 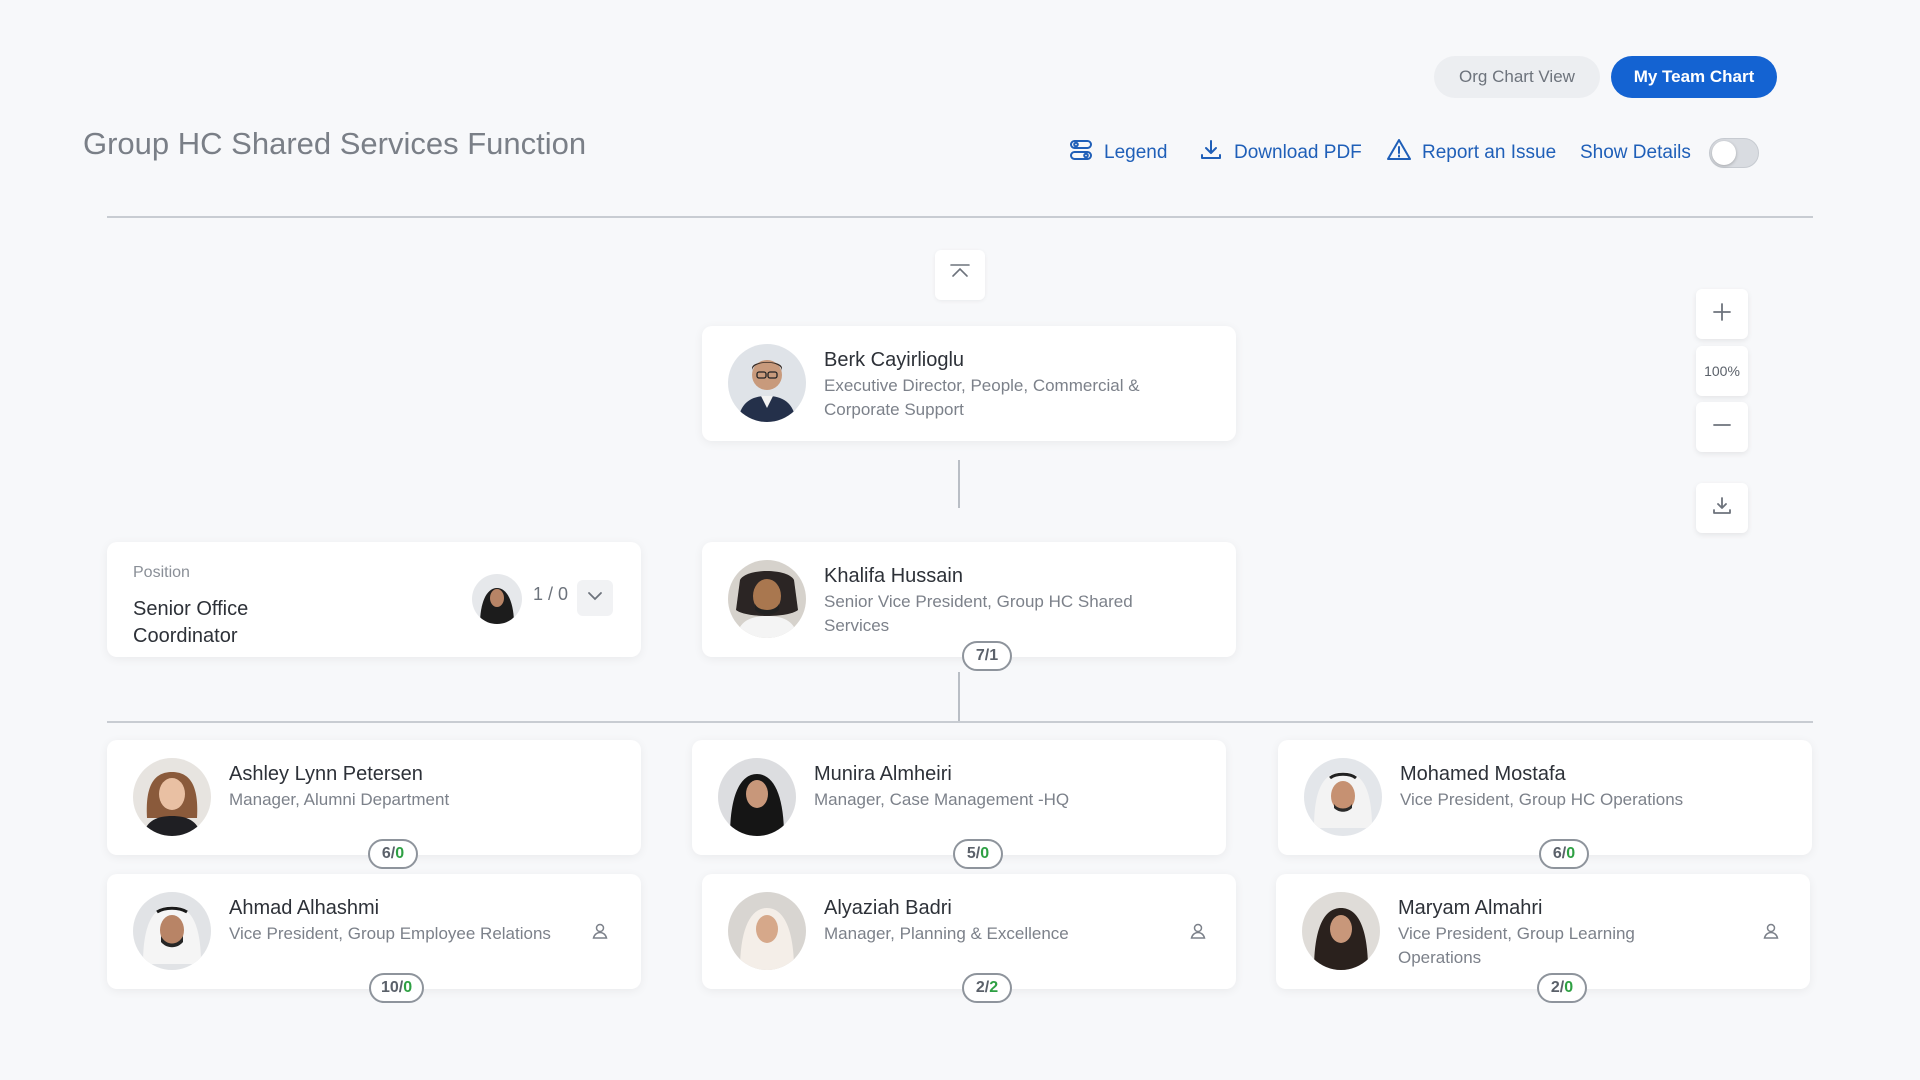 I want to click on report-count-filled: 5/, so click(x=973, y=853).